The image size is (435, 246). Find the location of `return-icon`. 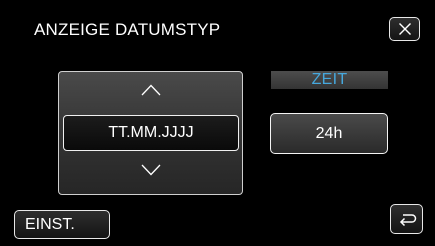

return-icon is located at coordinates (407, 219).